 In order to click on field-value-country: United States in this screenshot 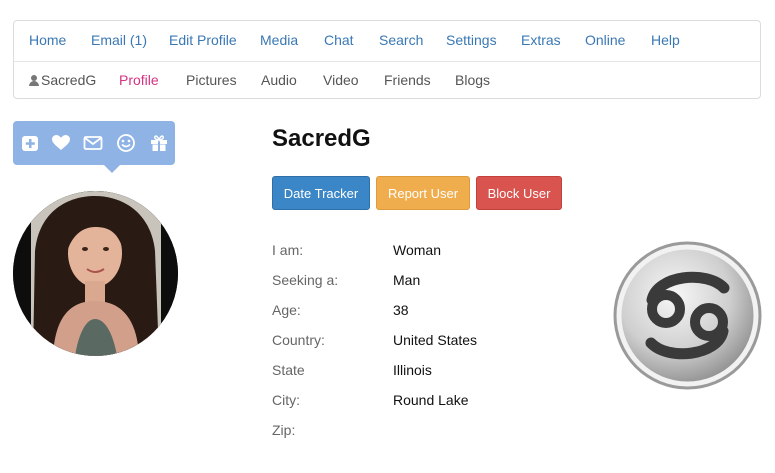, I will do `click(435, 340)`.